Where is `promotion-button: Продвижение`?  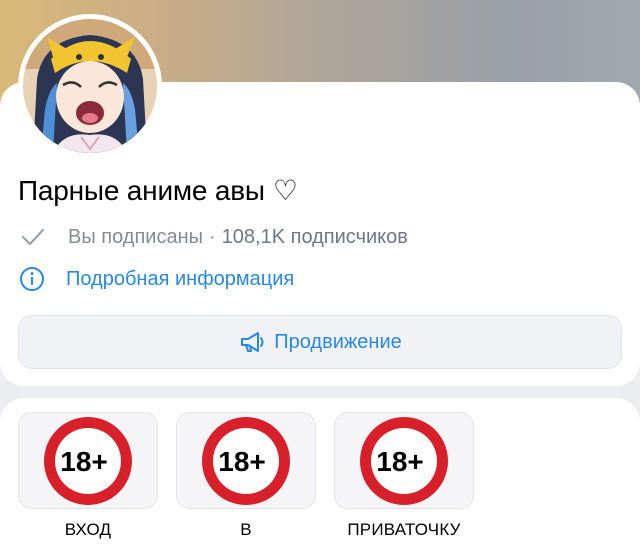
promotion-button: Продвижение is located at coordinates (320, 342).